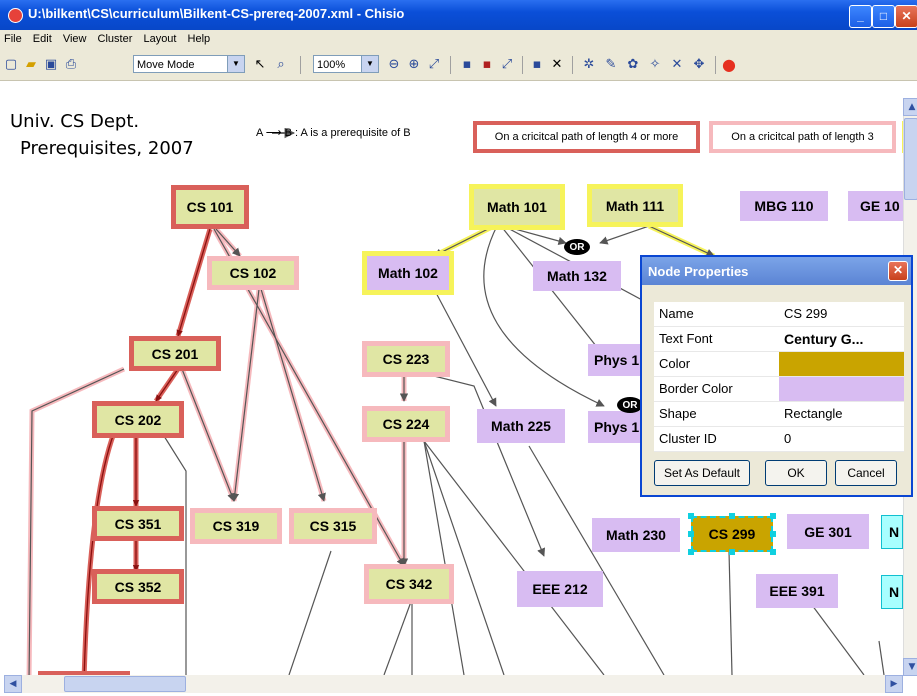  Describe the element at coordinates (115, 37) in the screenshot. I see `menu-cluster: Cluster` at that location.